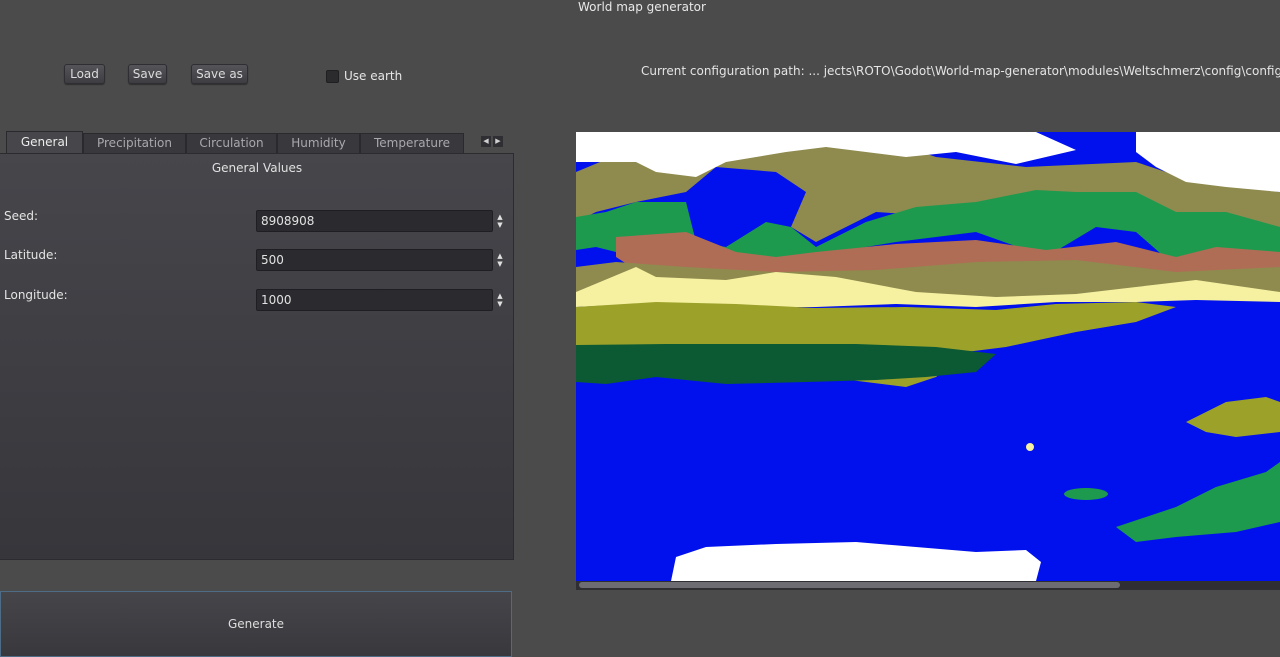 The image size is (1280, 657). What do you see at coordinates (642, 7) in the screenshot?
I see `window-title: World map generator` at bounding box center [642, 7].